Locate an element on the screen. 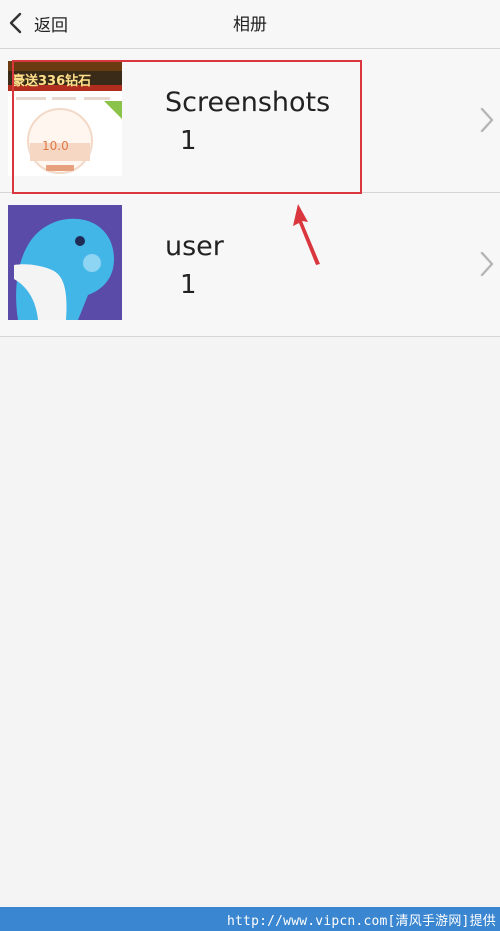 The height and width of the screenshot is (931, 500). page-title: 相册 is located at coordinates (250, 25).